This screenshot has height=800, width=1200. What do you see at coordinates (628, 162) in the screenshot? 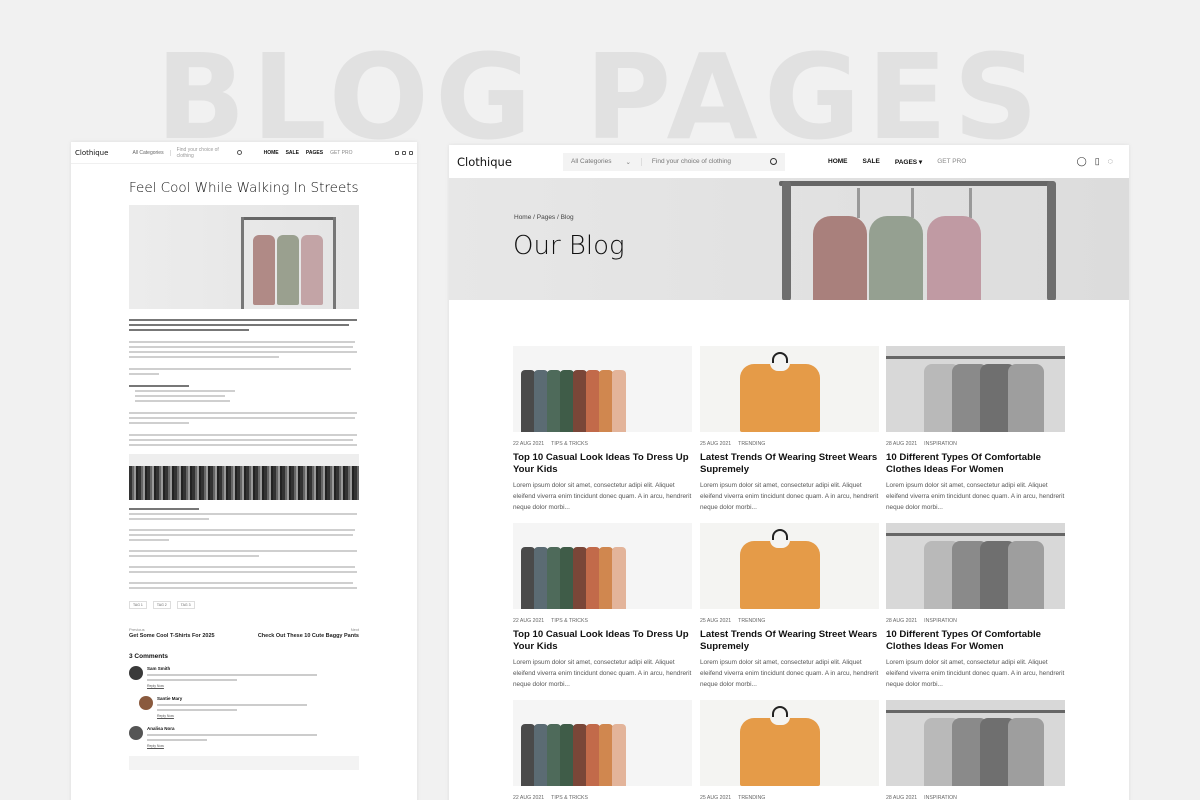
I see `chevron-down-icon: ⌄` at bounding box center [628, 162].